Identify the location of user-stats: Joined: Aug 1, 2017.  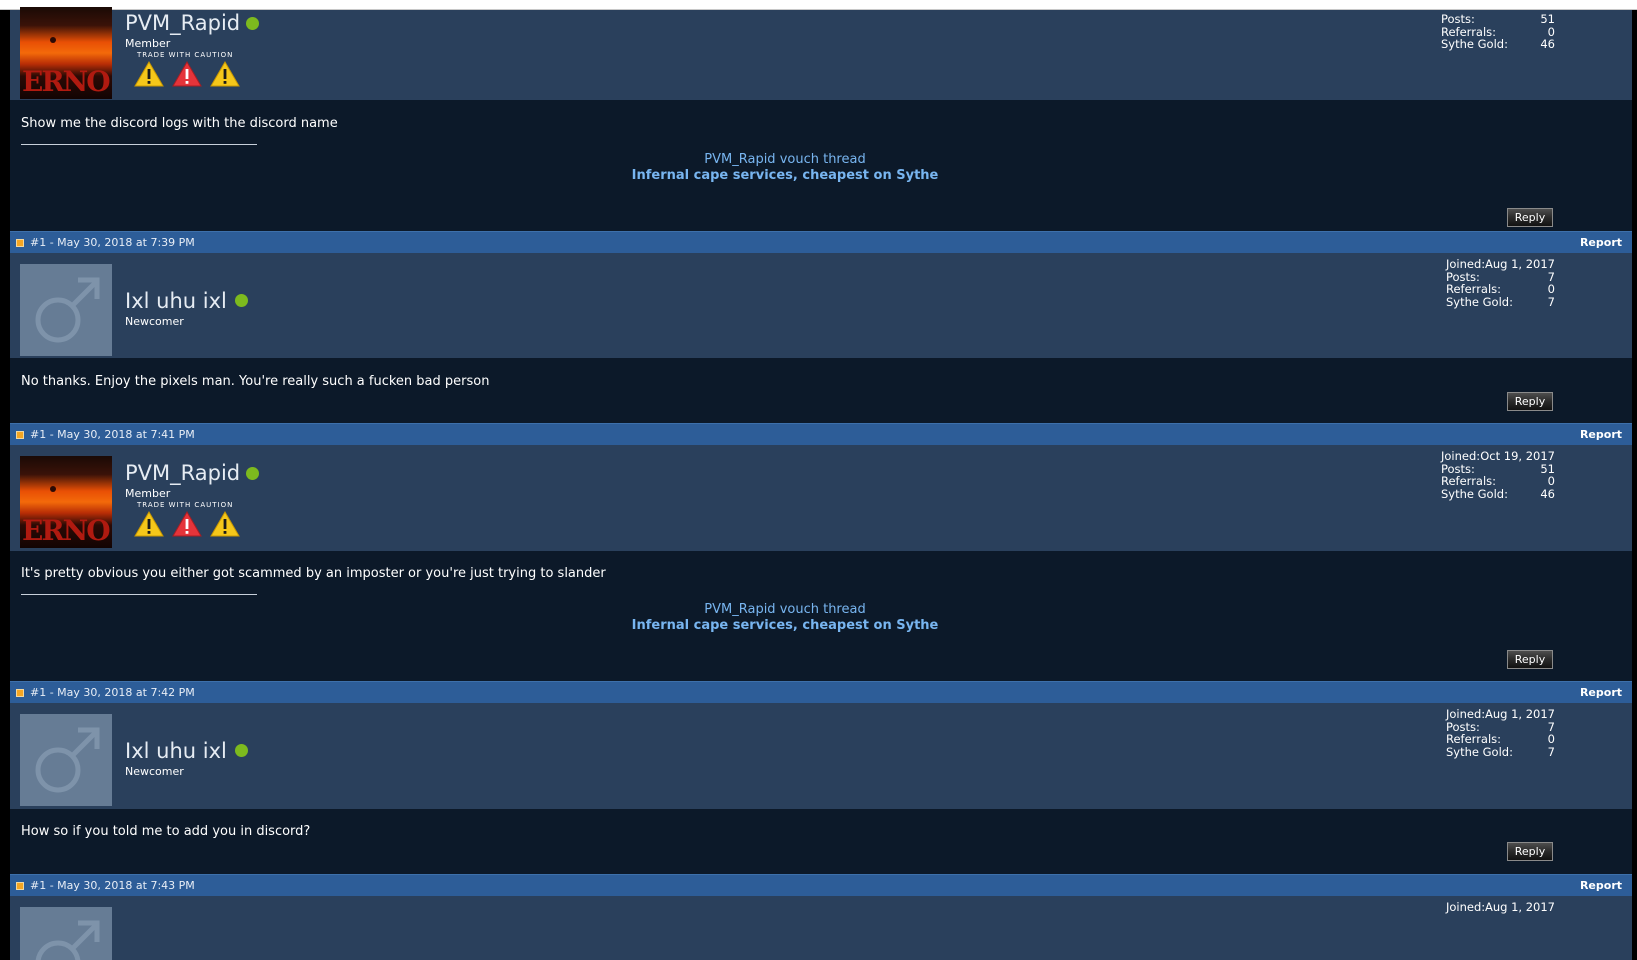
(1500, 907).